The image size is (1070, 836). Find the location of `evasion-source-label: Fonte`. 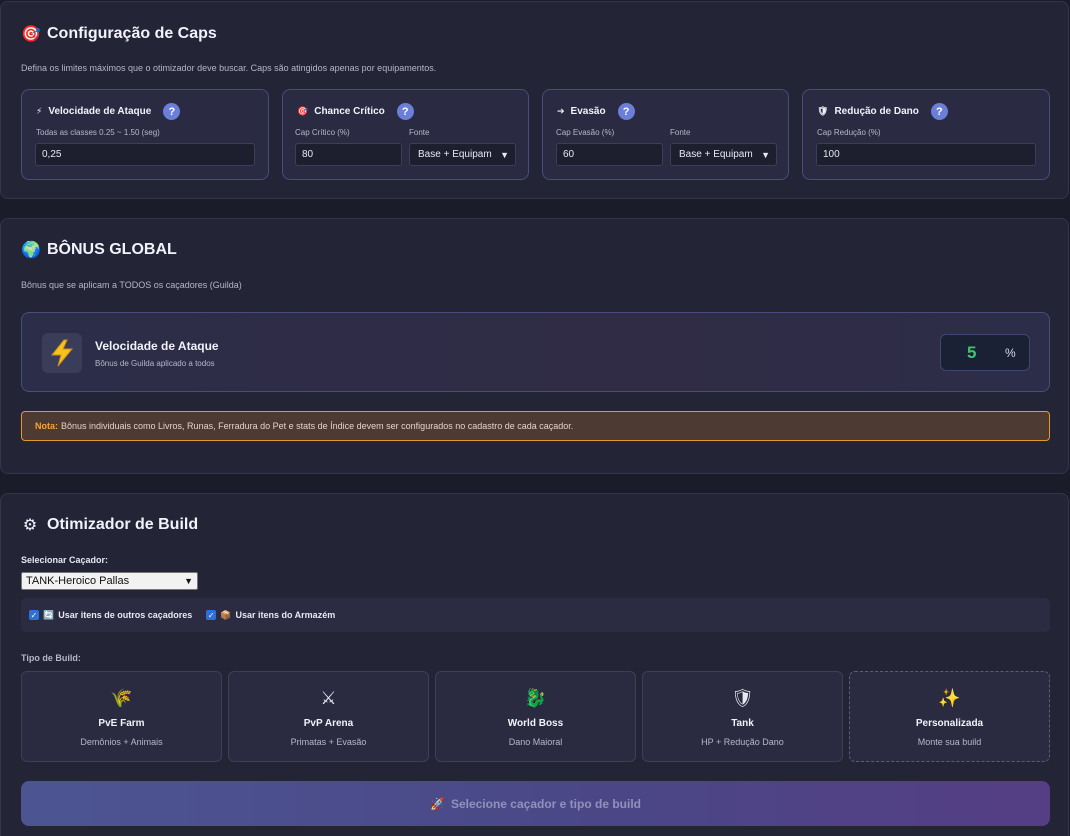

evasion-source-label: Fonte is located at coordinates (680, 132).